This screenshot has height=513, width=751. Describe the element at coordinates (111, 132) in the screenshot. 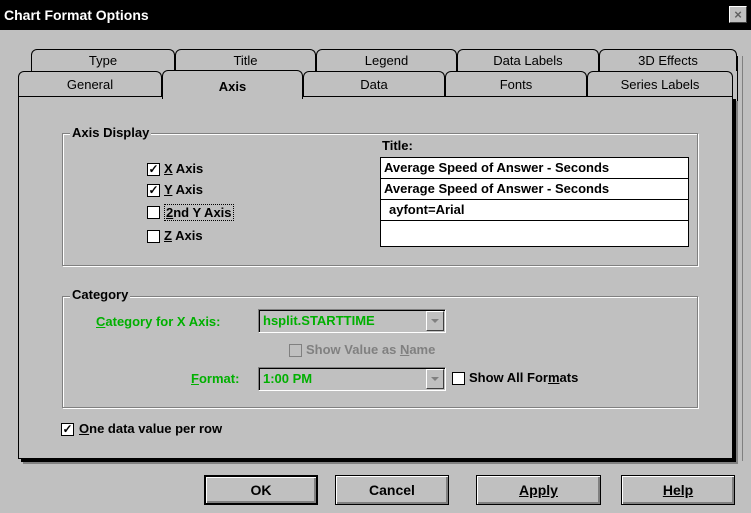

I see `axis-display-group-title: Axis Display` at that location.